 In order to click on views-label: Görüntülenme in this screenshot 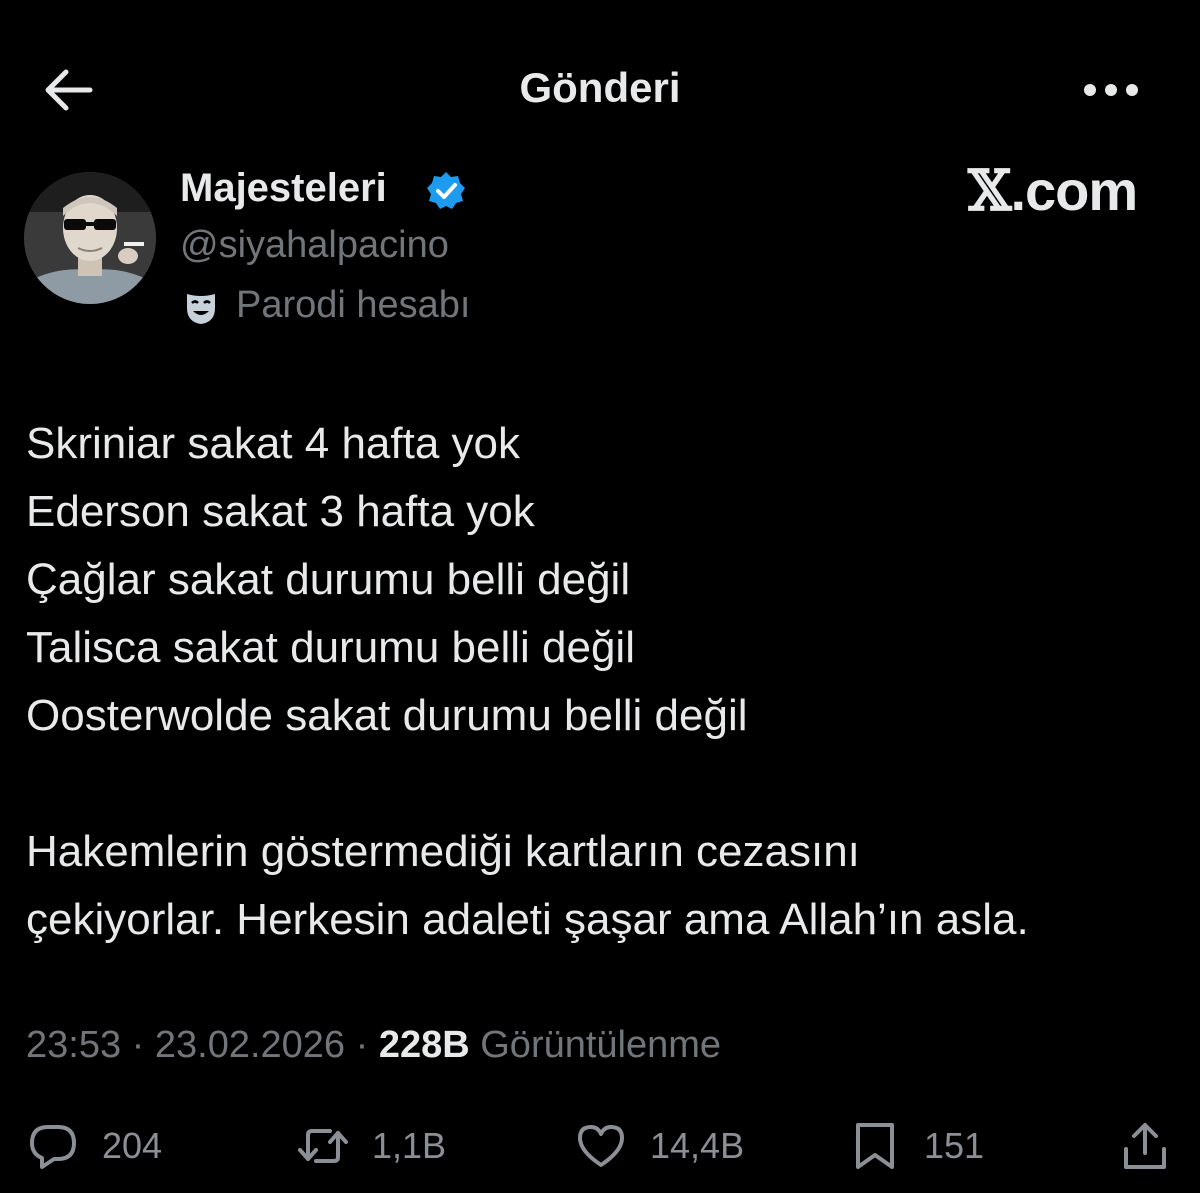, I will do `click(601, 1045)`.